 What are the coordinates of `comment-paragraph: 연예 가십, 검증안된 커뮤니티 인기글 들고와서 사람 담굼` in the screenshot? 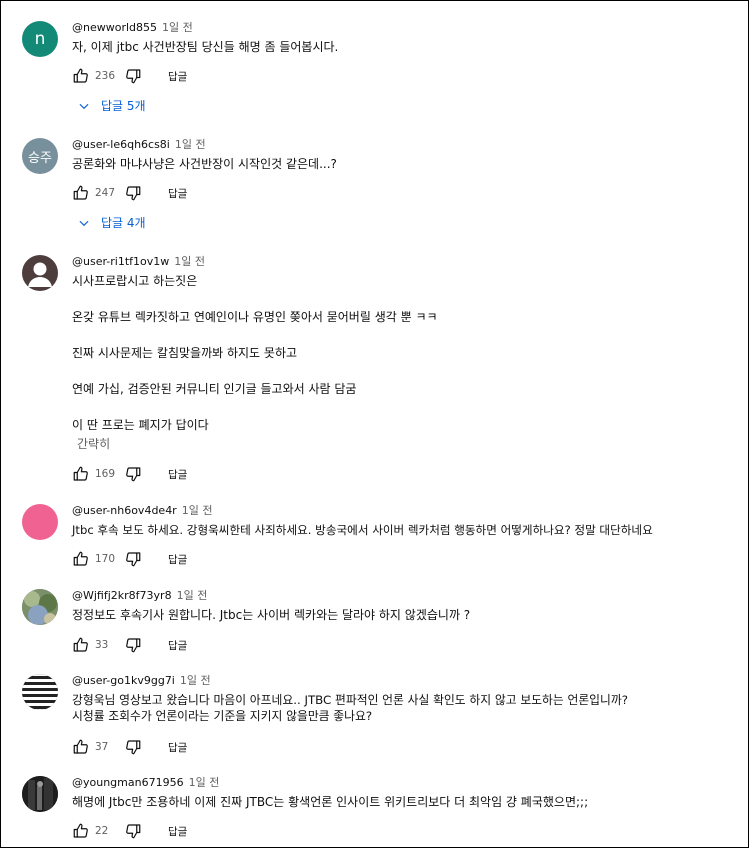 It's located at (214, 389).